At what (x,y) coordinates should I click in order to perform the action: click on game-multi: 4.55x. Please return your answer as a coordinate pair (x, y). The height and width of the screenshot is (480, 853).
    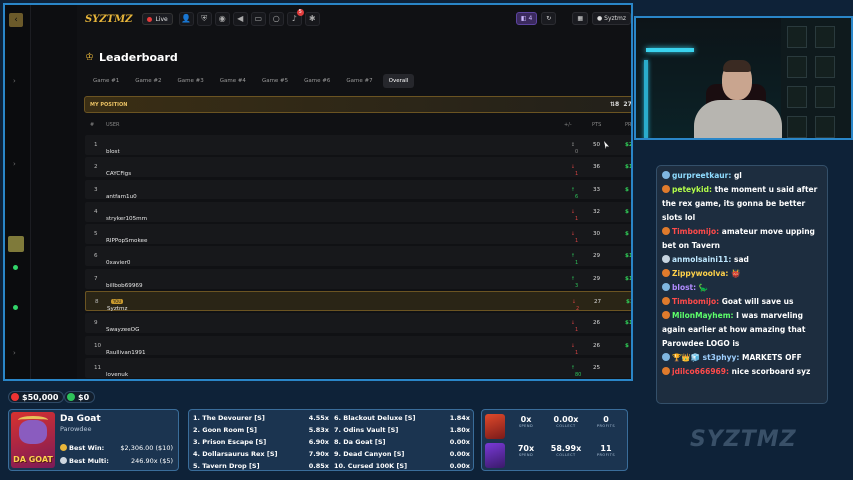
    Looking at the image, I should click on (318, 418).